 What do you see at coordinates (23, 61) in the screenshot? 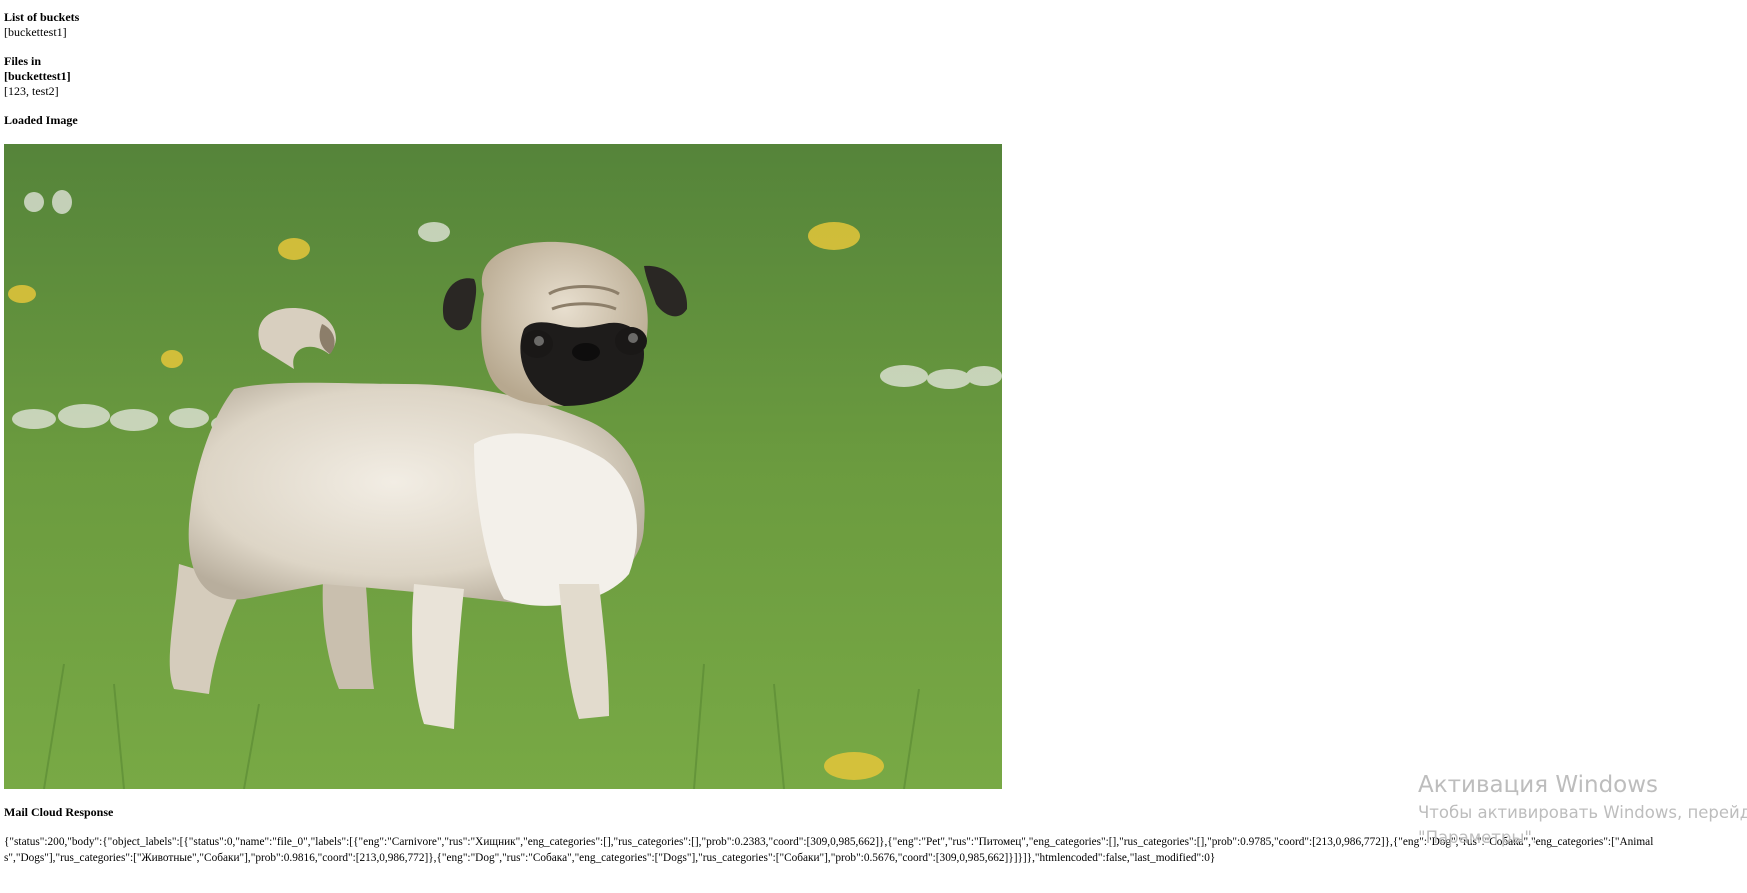
I see `files-heading: Files in` at bounding box center [23, 61].